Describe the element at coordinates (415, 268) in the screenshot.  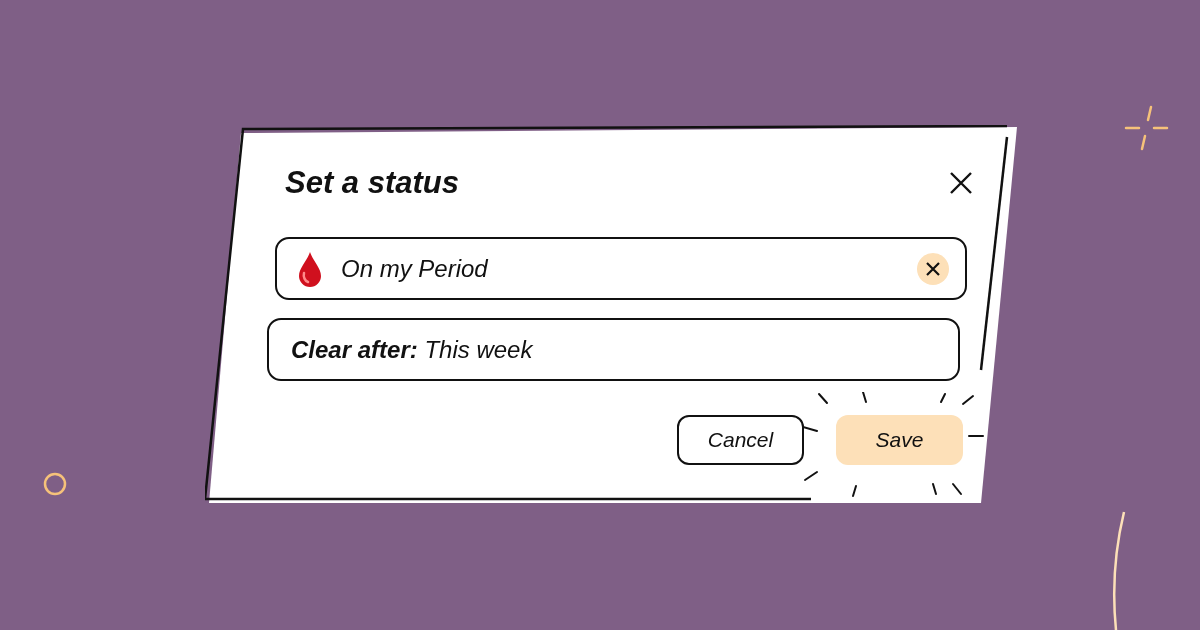
I see `status-text: On my Period` at that location.